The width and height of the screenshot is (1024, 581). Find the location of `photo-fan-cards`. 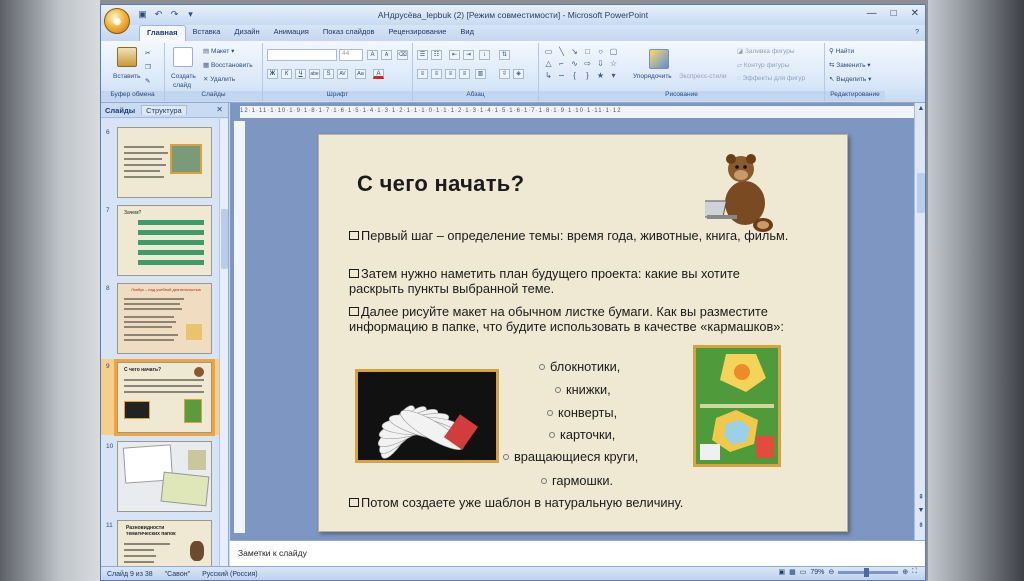

photo-fan-cards is located at coordinates (427, 416).